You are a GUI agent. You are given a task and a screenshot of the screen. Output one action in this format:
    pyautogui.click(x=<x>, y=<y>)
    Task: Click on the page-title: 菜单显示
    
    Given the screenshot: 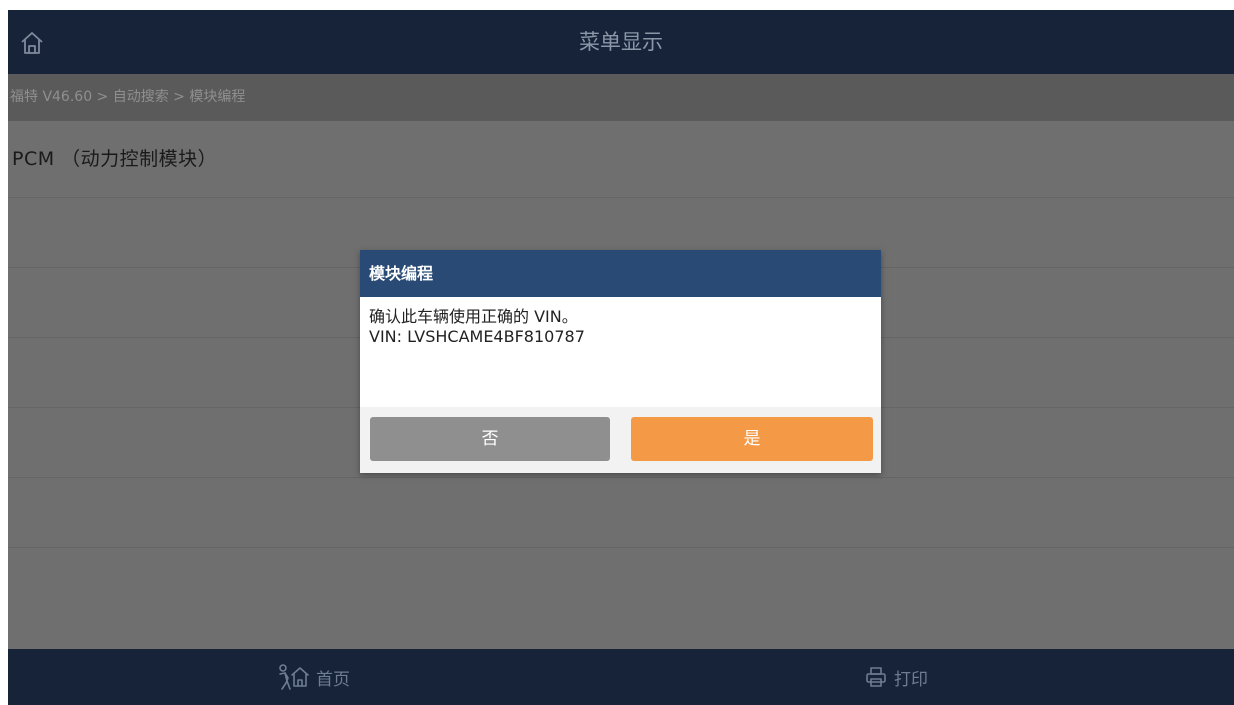 What is the action you would take?
    pyautogui.click(x=621, y=42)
    